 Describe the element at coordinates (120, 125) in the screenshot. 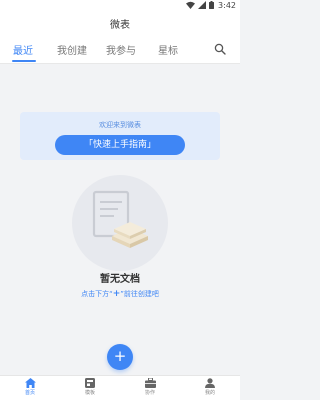

I see `welcome-text: 欢迎来到微表` at that location.